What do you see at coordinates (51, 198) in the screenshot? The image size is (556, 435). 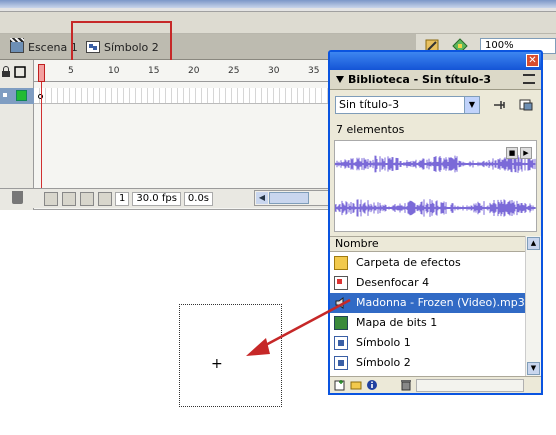 I see `center-frame-button` at bounding box center [51, 198].